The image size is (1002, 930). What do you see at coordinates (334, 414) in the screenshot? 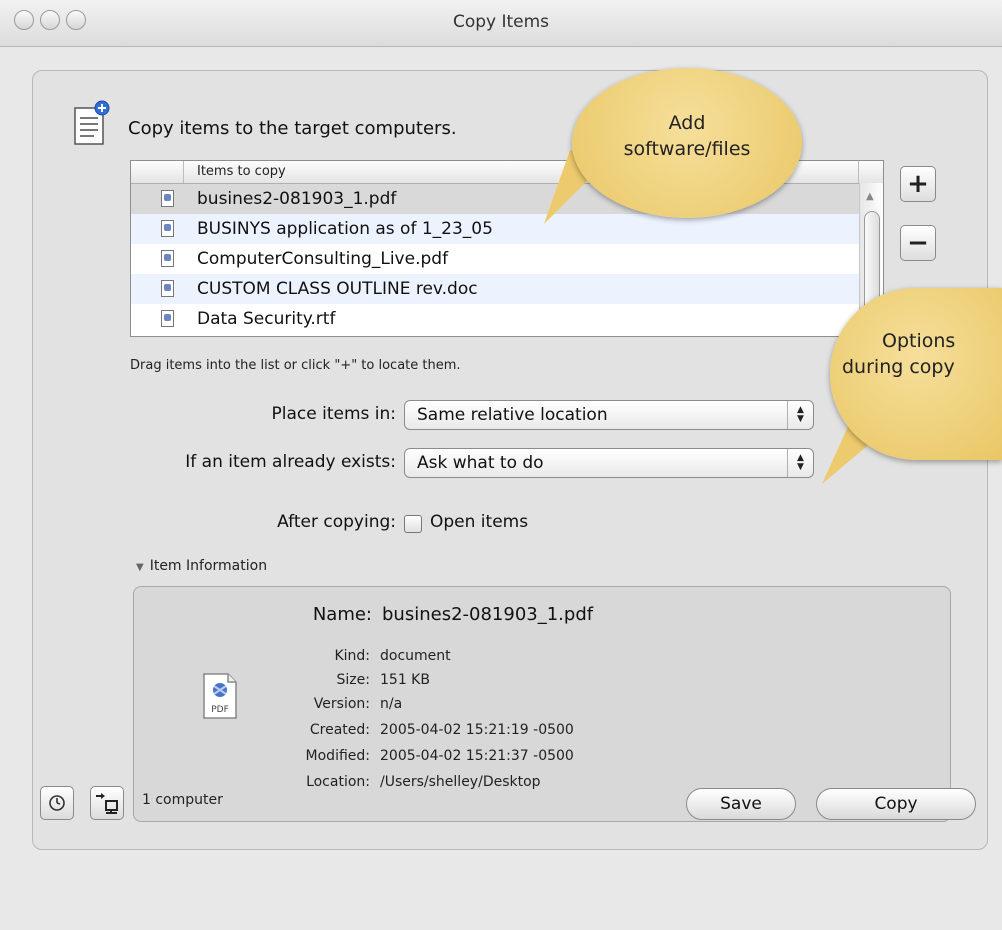
I see `place-items-label: Place items in:` at bounding box center [334, 414].